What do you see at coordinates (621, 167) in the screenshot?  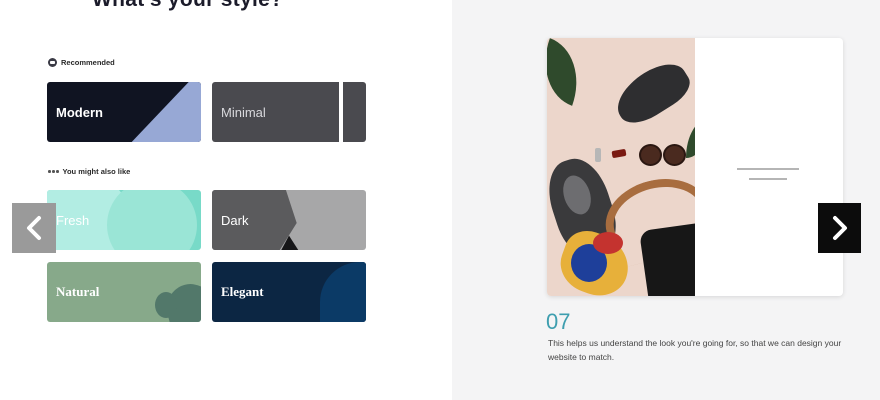 I see `fashion-photo` at bounding box center [621, 167].